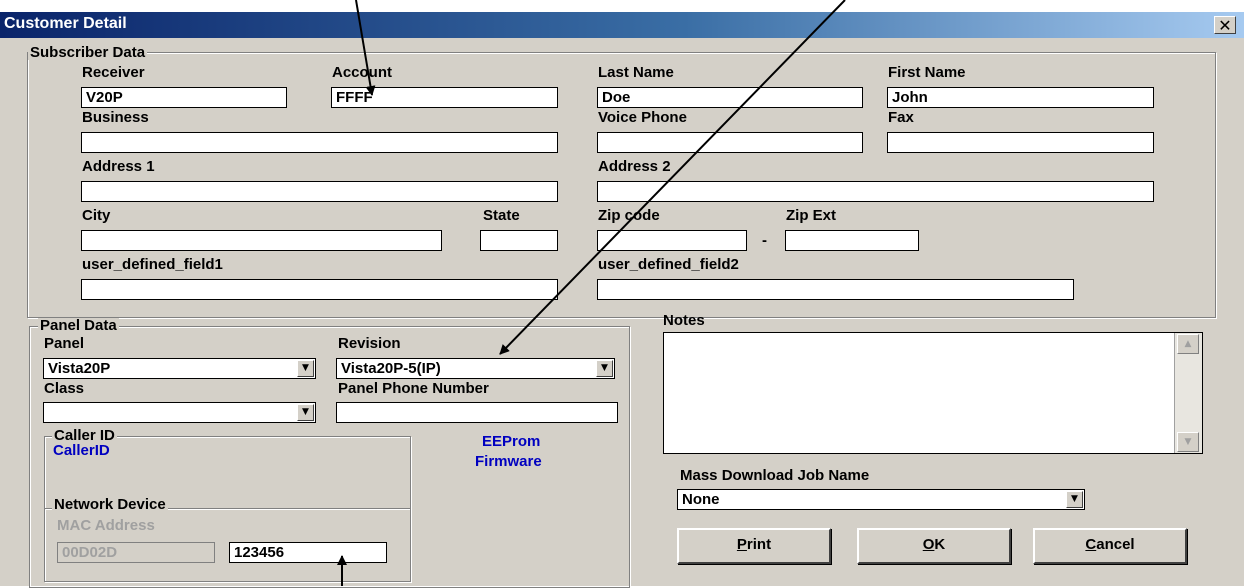 Image resolution: width=1244 pixels, height=588 pixels. Describe the element at coordinates (79, 368) in the screenshot. I see `panel-select-value: Vista20P` at that location.